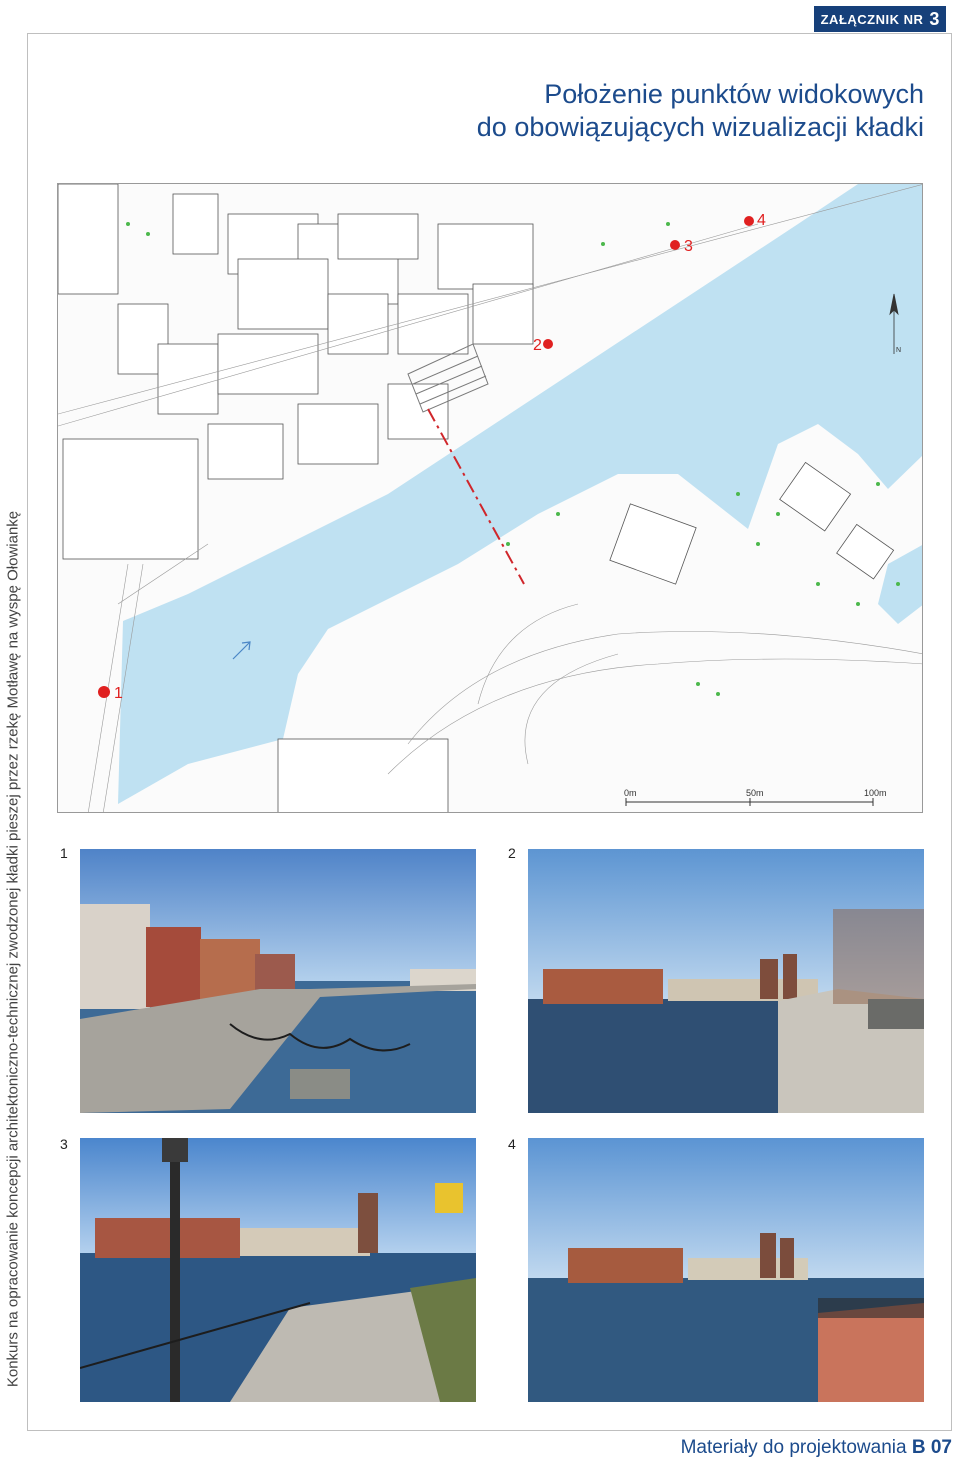  What do you see at coordinates (761, 220) in the screenshot?
I see `viewpoint-4-label: 4` at bounding box center [761, 220].